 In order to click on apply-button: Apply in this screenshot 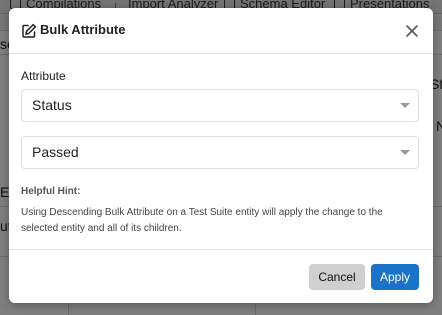, I will do `click(395, 277)`.